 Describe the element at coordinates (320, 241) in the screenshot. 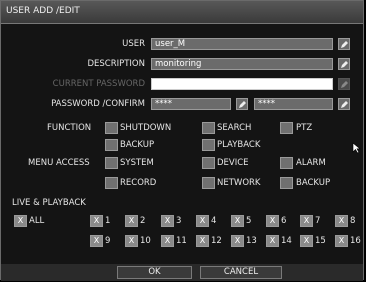

I see `channel-15-label: 15` at that location.